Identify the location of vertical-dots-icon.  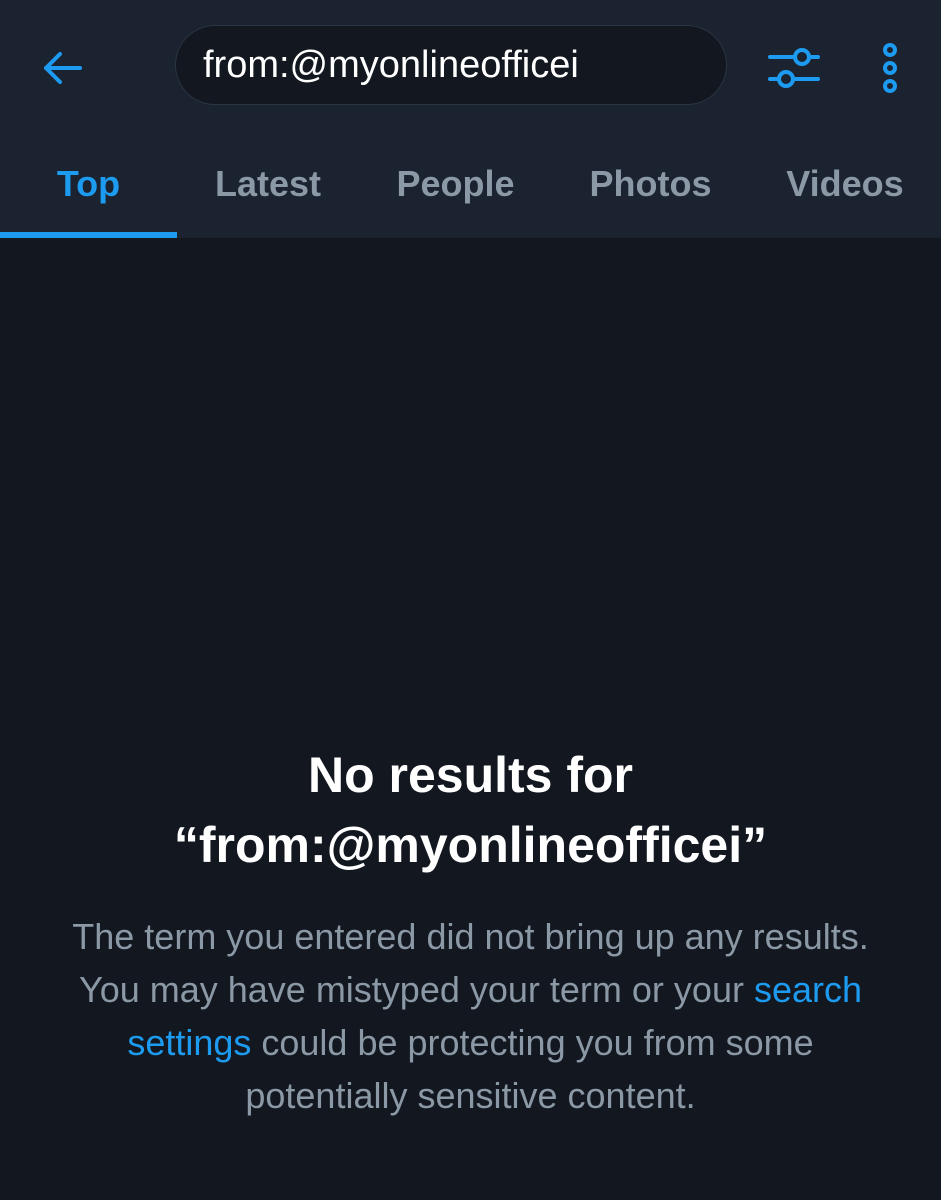
(890, 68).